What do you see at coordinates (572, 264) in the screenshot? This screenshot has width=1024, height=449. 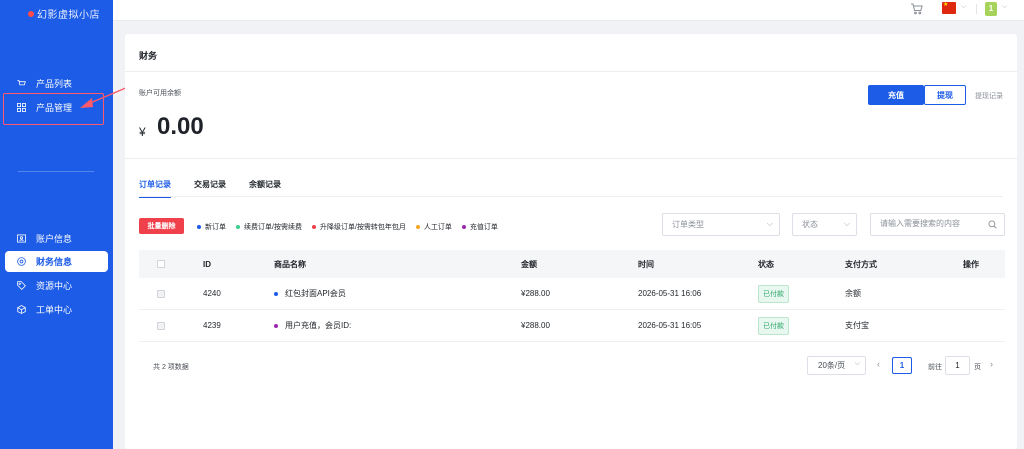 I see `table-header: ID 商品名称 金额 时间 状态 支付方式 操作` at bounding box center [572, 264].